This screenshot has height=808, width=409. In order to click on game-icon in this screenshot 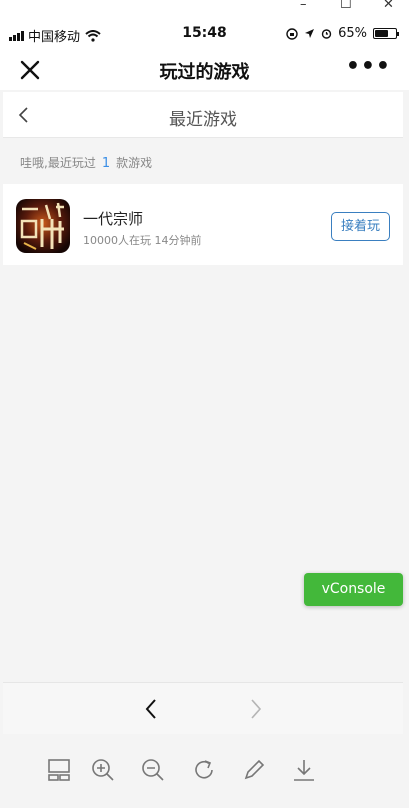, I will do `click(43, 226)`.